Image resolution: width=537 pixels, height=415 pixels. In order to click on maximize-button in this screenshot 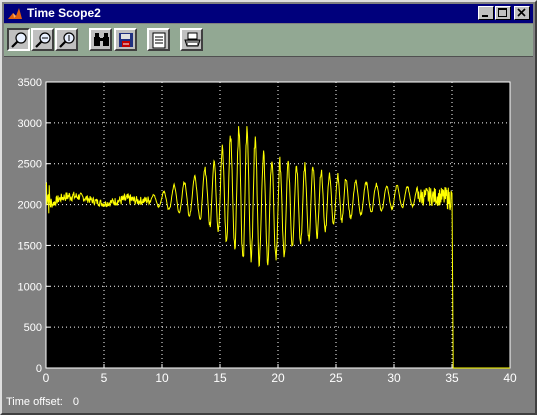, I will do `click(503, 13)`.